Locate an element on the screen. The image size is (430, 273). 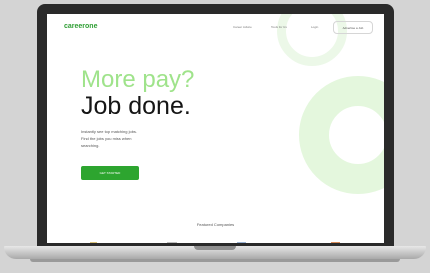
laptop-foot is located at coordinates (215, 260).